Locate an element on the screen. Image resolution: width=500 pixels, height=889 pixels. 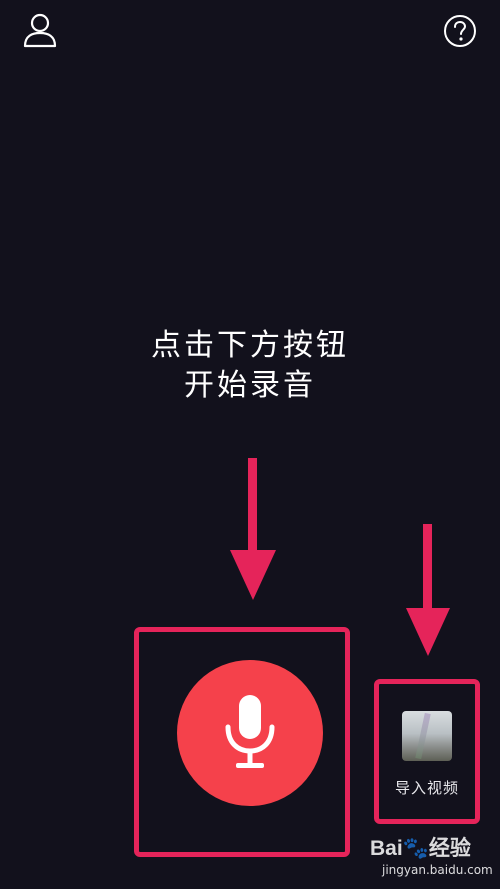
record-button is located at coordinates (250, 733).